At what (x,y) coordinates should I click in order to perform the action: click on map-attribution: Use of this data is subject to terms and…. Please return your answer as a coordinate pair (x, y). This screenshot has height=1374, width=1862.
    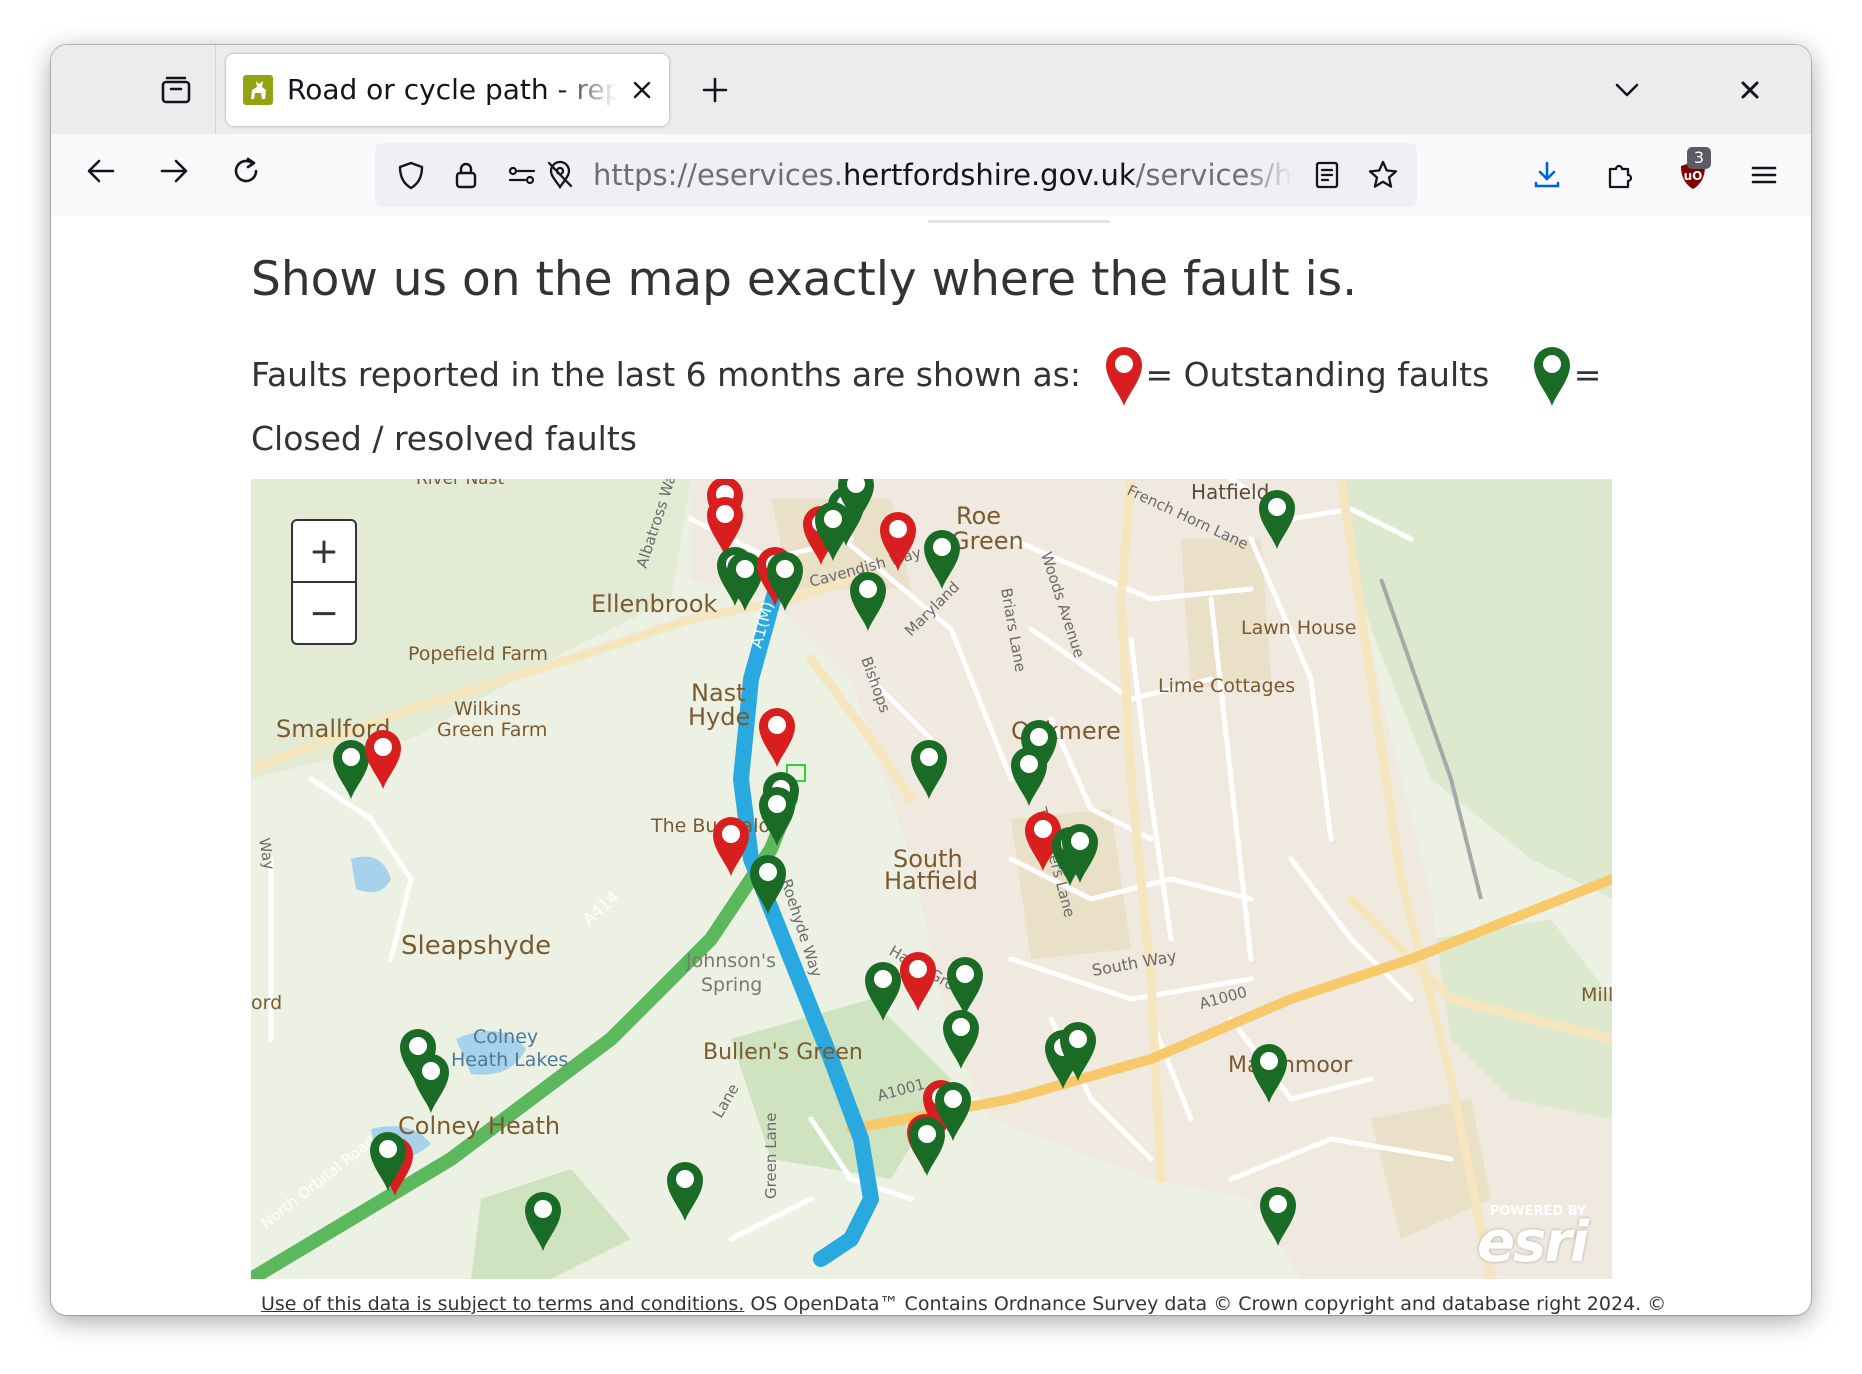
    Looking at the image, I should click on (1011, 1304).